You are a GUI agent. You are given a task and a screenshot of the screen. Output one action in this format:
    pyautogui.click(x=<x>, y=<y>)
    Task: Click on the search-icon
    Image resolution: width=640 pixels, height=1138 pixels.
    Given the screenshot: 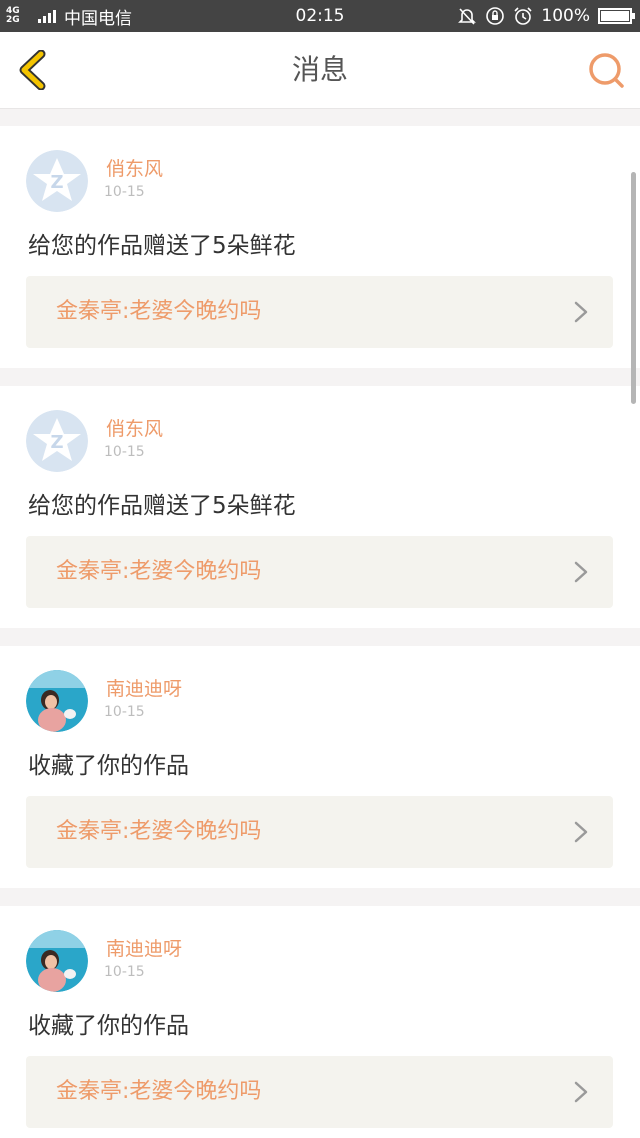 What is the action you would take?
    pyautogui.click(x=606, y=70)
    